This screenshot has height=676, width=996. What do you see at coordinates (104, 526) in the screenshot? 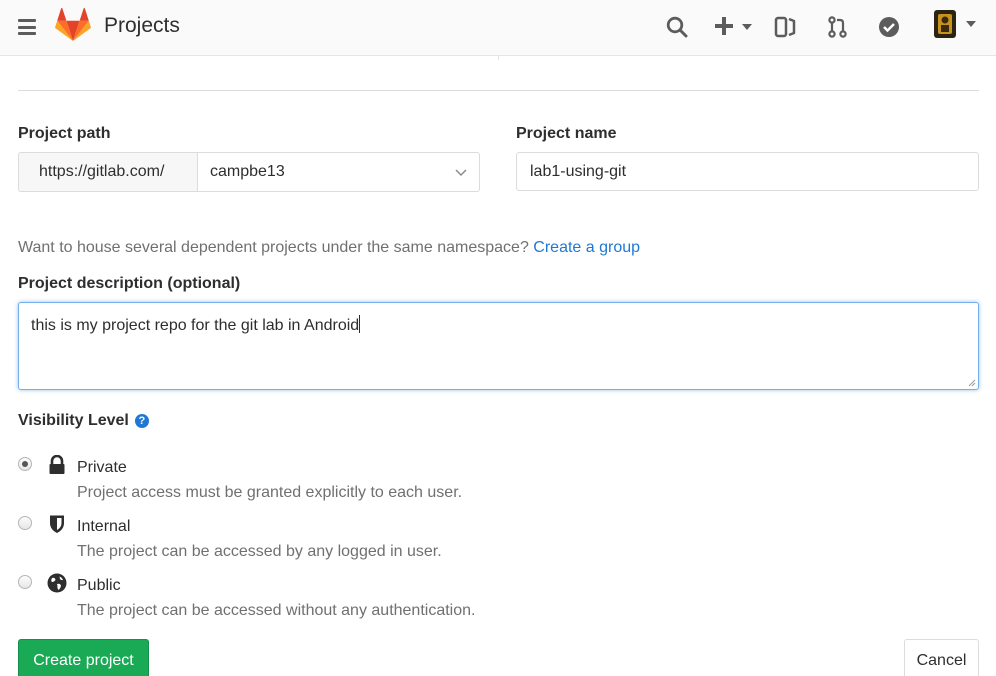
I see `visibility-internal-title: Internal` at bounding box center [104, 526].